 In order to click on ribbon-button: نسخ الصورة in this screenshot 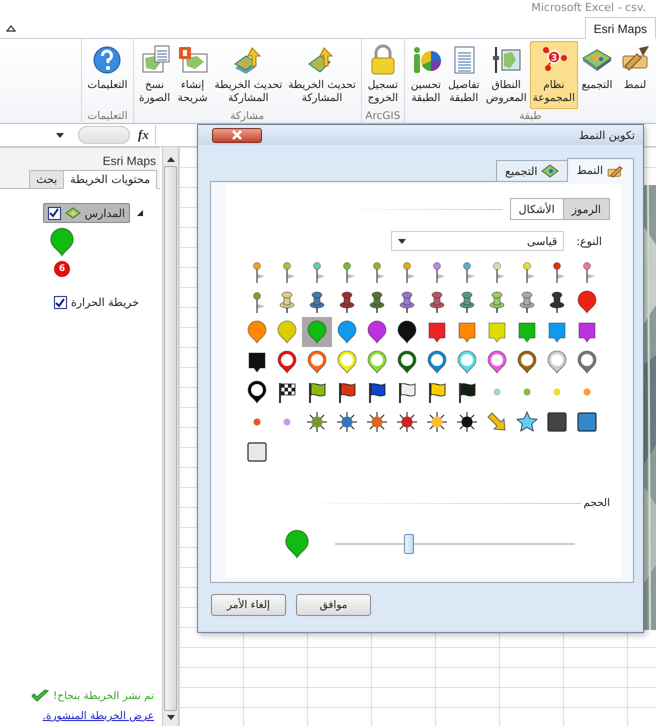, I will do `click(155, 75)`.